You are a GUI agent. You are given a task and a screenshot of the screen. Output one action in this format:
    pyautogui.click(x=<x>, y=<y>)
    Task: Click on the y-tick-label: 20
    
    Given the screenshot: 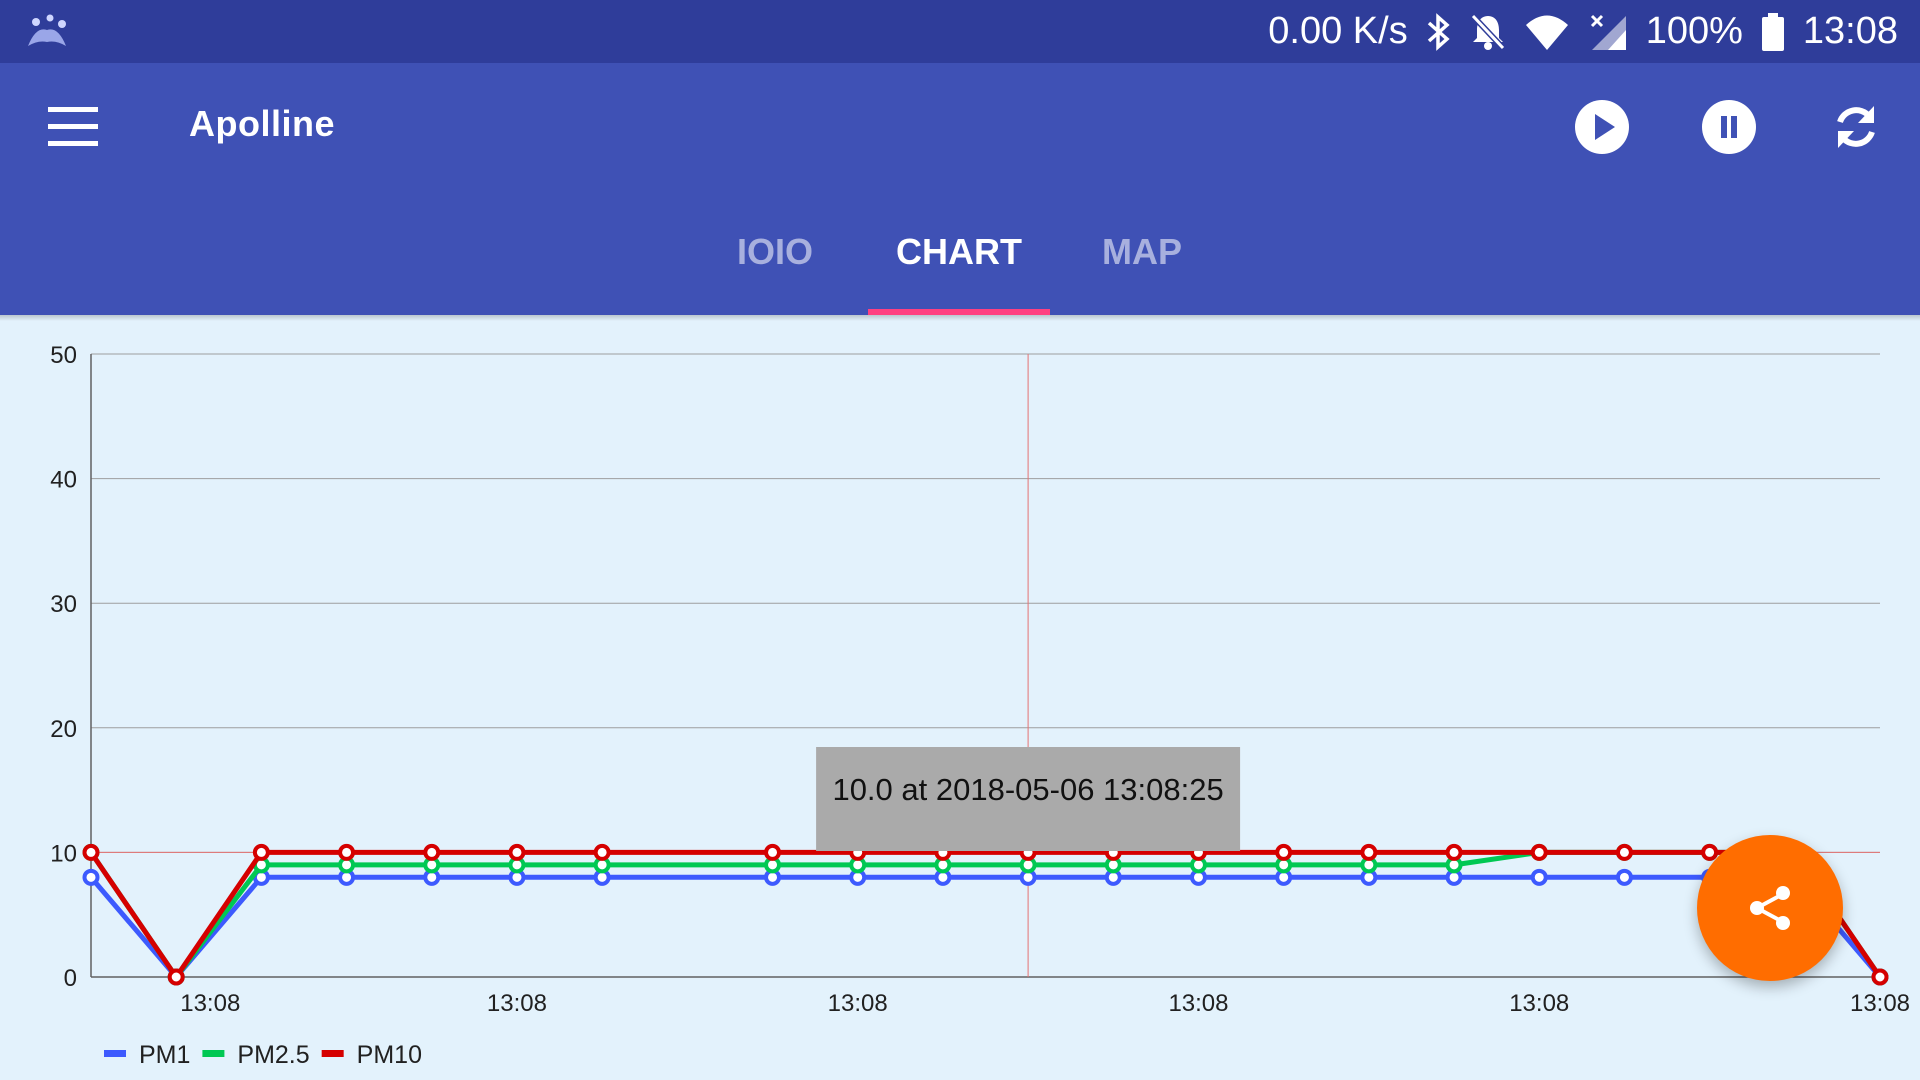 What is the action you would take?
    pyautogui.click(x=63, y=729)
    